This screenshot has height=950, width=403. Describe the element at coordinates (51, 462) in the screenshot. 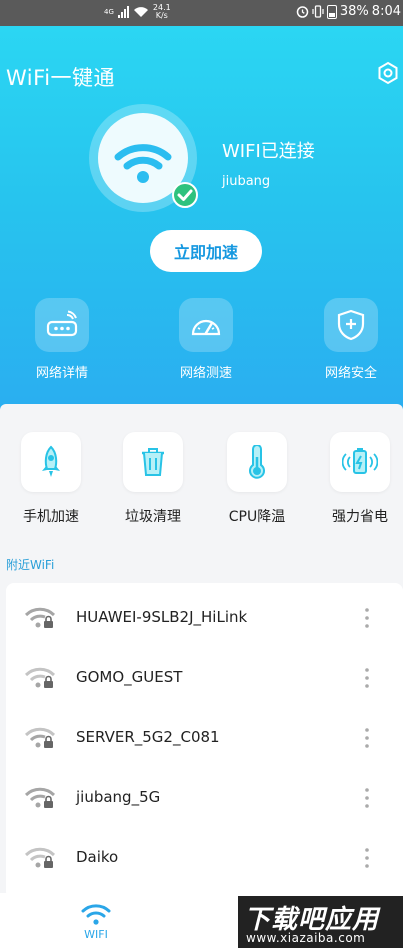

I see `rocket-icon` at that location.